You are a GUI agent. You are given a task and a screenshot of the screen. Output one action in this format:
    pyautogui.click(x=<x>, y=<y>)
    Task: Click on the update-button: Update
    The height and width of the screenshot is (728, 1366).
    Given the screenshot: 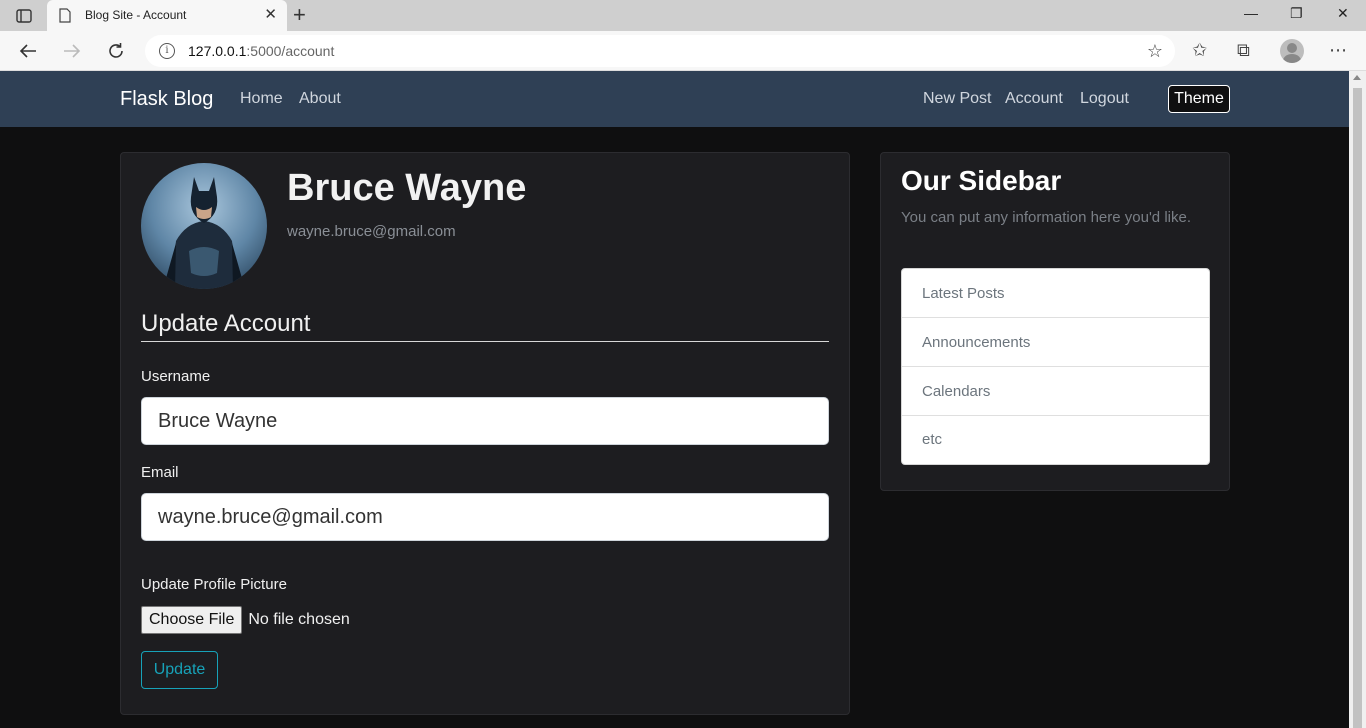 What is the action you would take?
    pyautogui.click(x=179, y=670)
    